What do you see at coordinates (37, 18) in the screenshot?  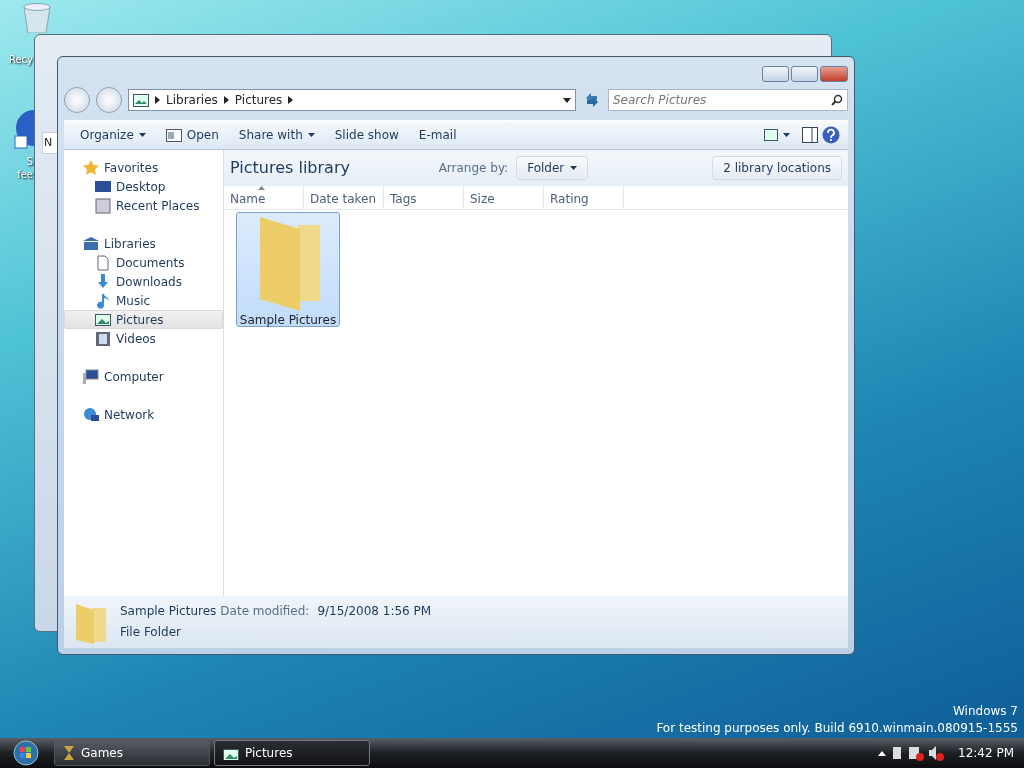 I see `recycle-bin-icon` at bounding box center [37, 18].